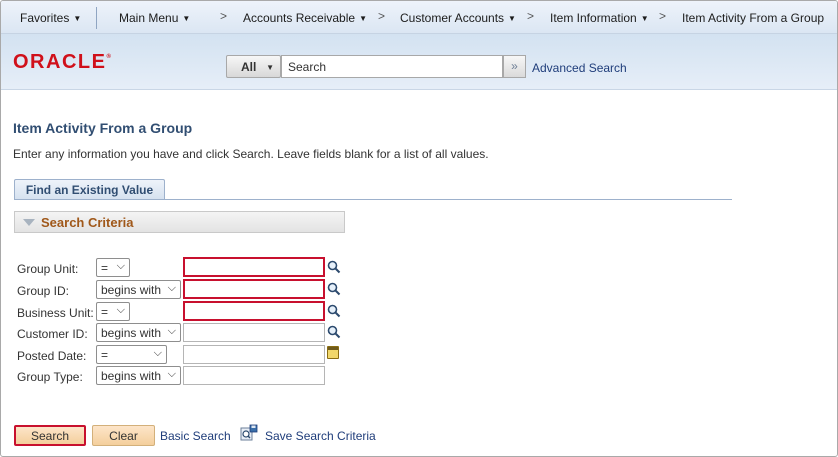  I want to click on criteria-row-business-unit: Business Unit: = ⌵, so click(187, 311).